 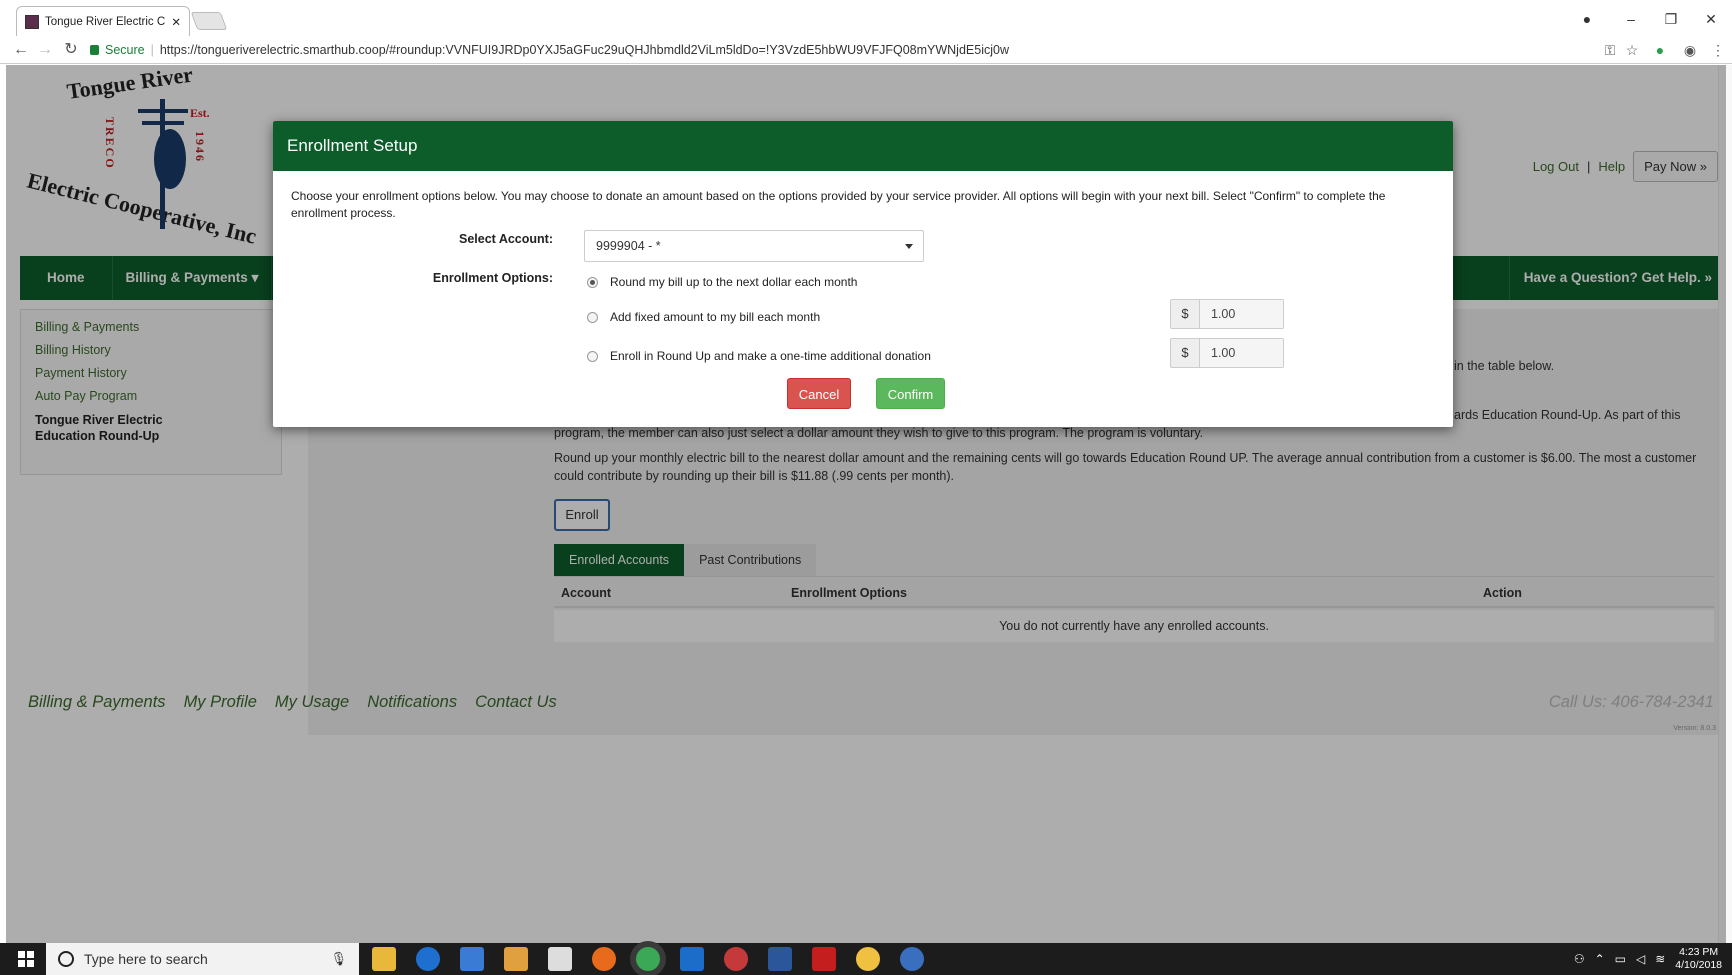 What do you see at coordinates (66, 959) in the screenshot?
I see `cortana-icon` at bounding box center [66, 959].